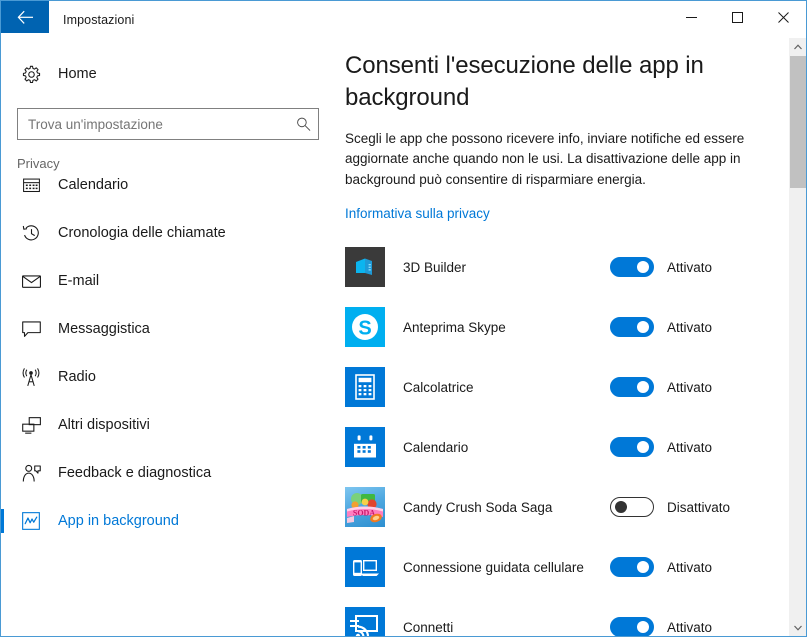 The height and width of the screenshot is (637, 807). What do you see at coordinates (365, 507) in the screenshot?
I see `app-icon-candy-crush: SODA` at bounding box center [365, 507].